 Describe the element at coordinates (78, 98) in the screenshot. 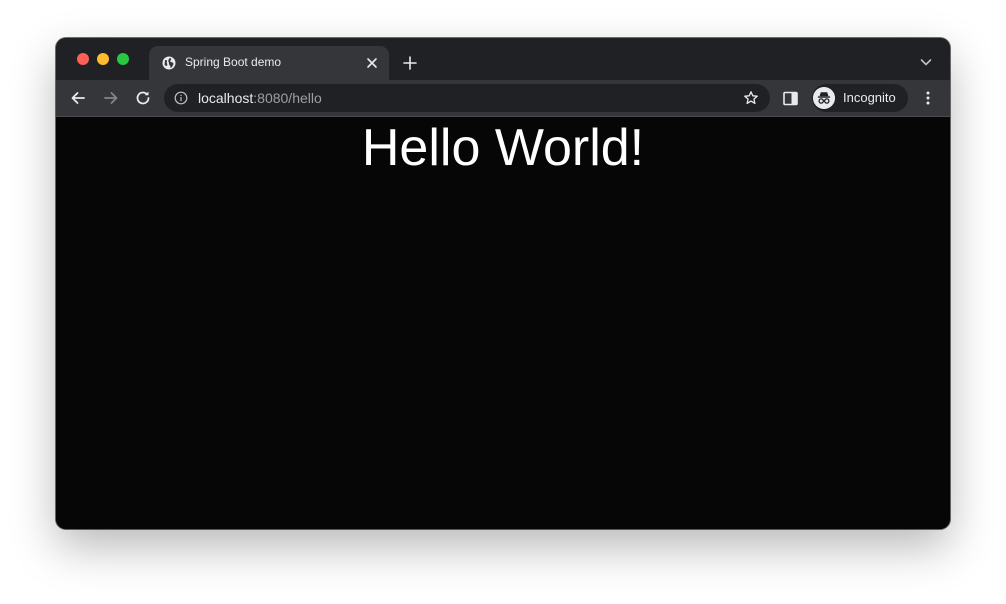

I see `back-arrow-icon` at that location.